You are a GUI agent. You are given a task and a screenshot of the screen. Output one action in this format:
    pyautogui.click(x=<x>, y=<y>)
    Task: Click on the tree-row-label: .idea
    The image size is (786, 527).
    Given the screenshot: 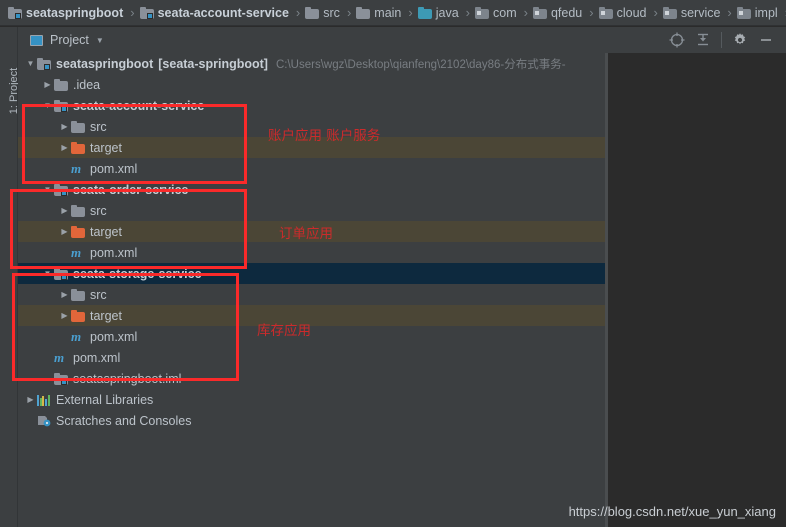 What is the action you would take?
    pyautogui.click(x=87, y=84)
    